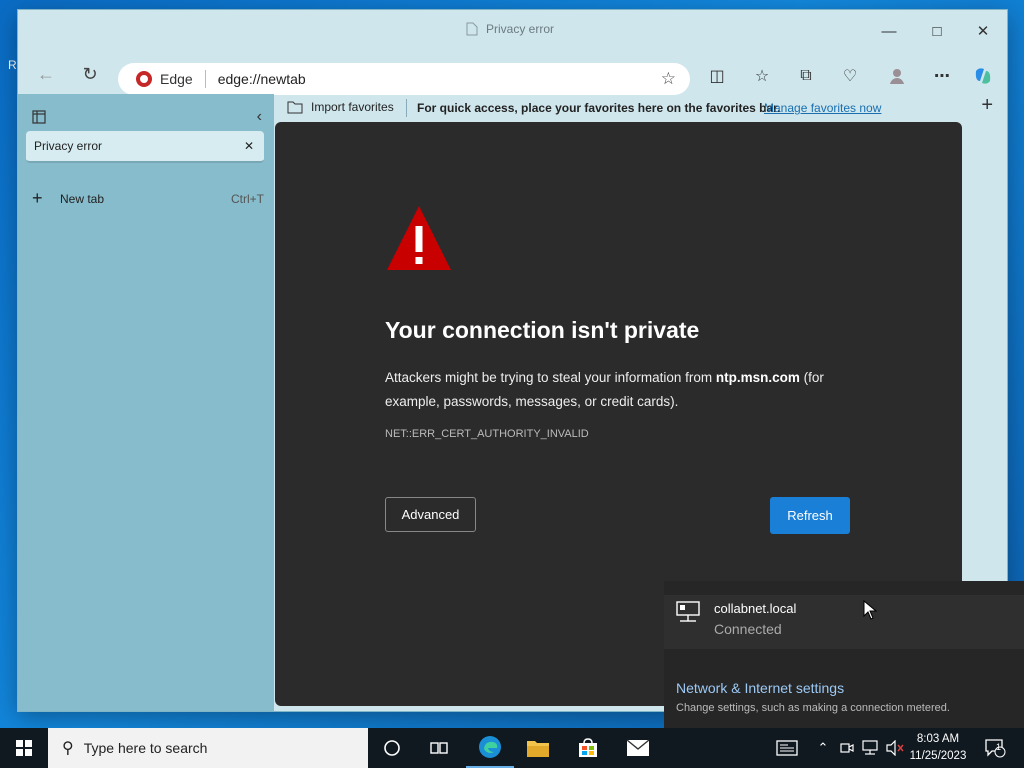 The width and height of the screenshot is (1024, 768). Describe the element at coordinates (987, 105) in the screenshot. I see `new-tab-plus-icon: +` at that location.